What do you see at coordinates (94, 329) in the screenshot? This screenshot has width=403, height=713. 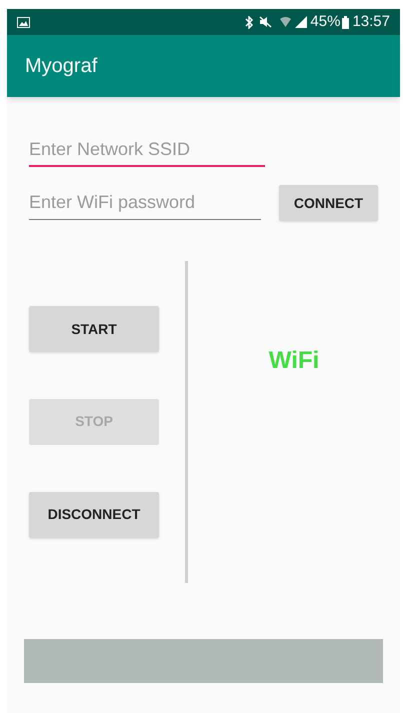 I see `start-button: START` at bounding box center [94, 329].